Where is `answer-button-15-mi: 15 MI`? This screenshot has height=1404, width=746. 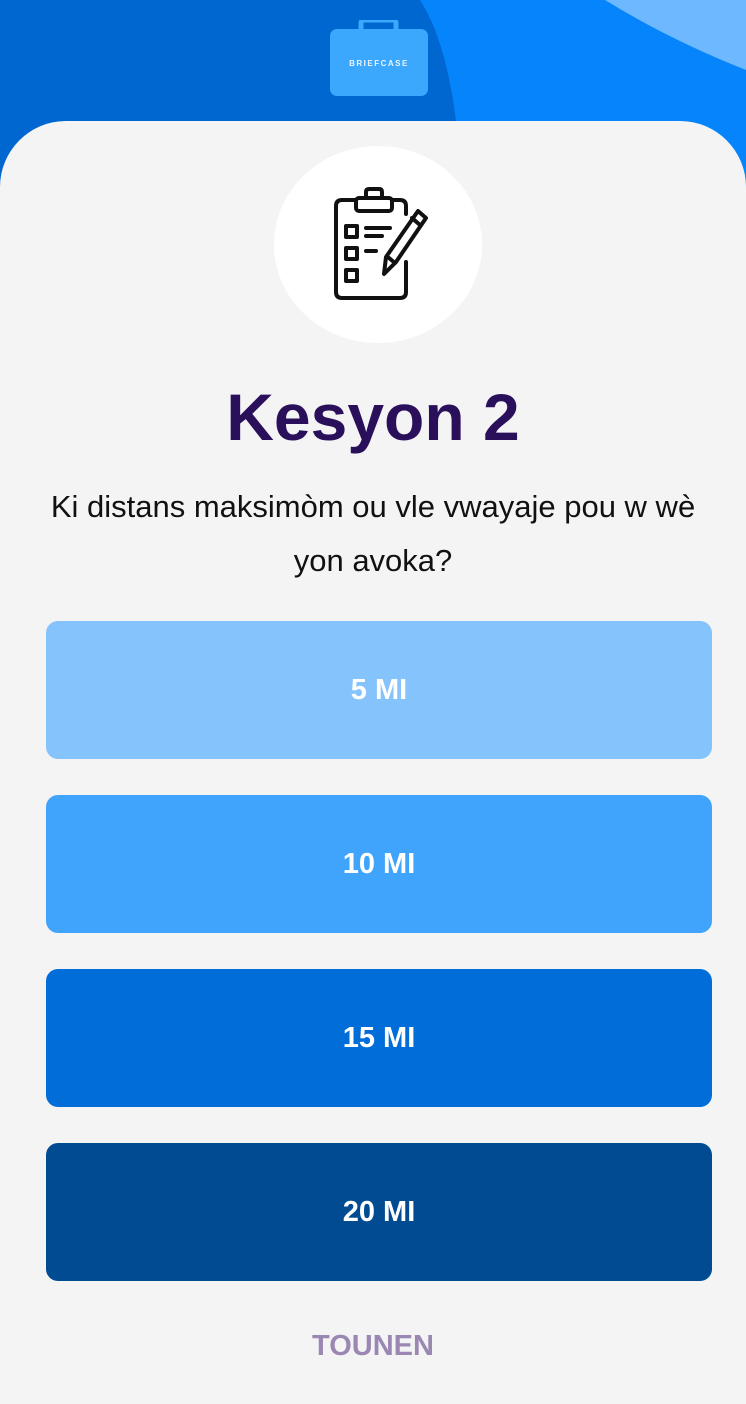 answer-button-15-mi: 15 MI is located at coordinates (379, 1038).